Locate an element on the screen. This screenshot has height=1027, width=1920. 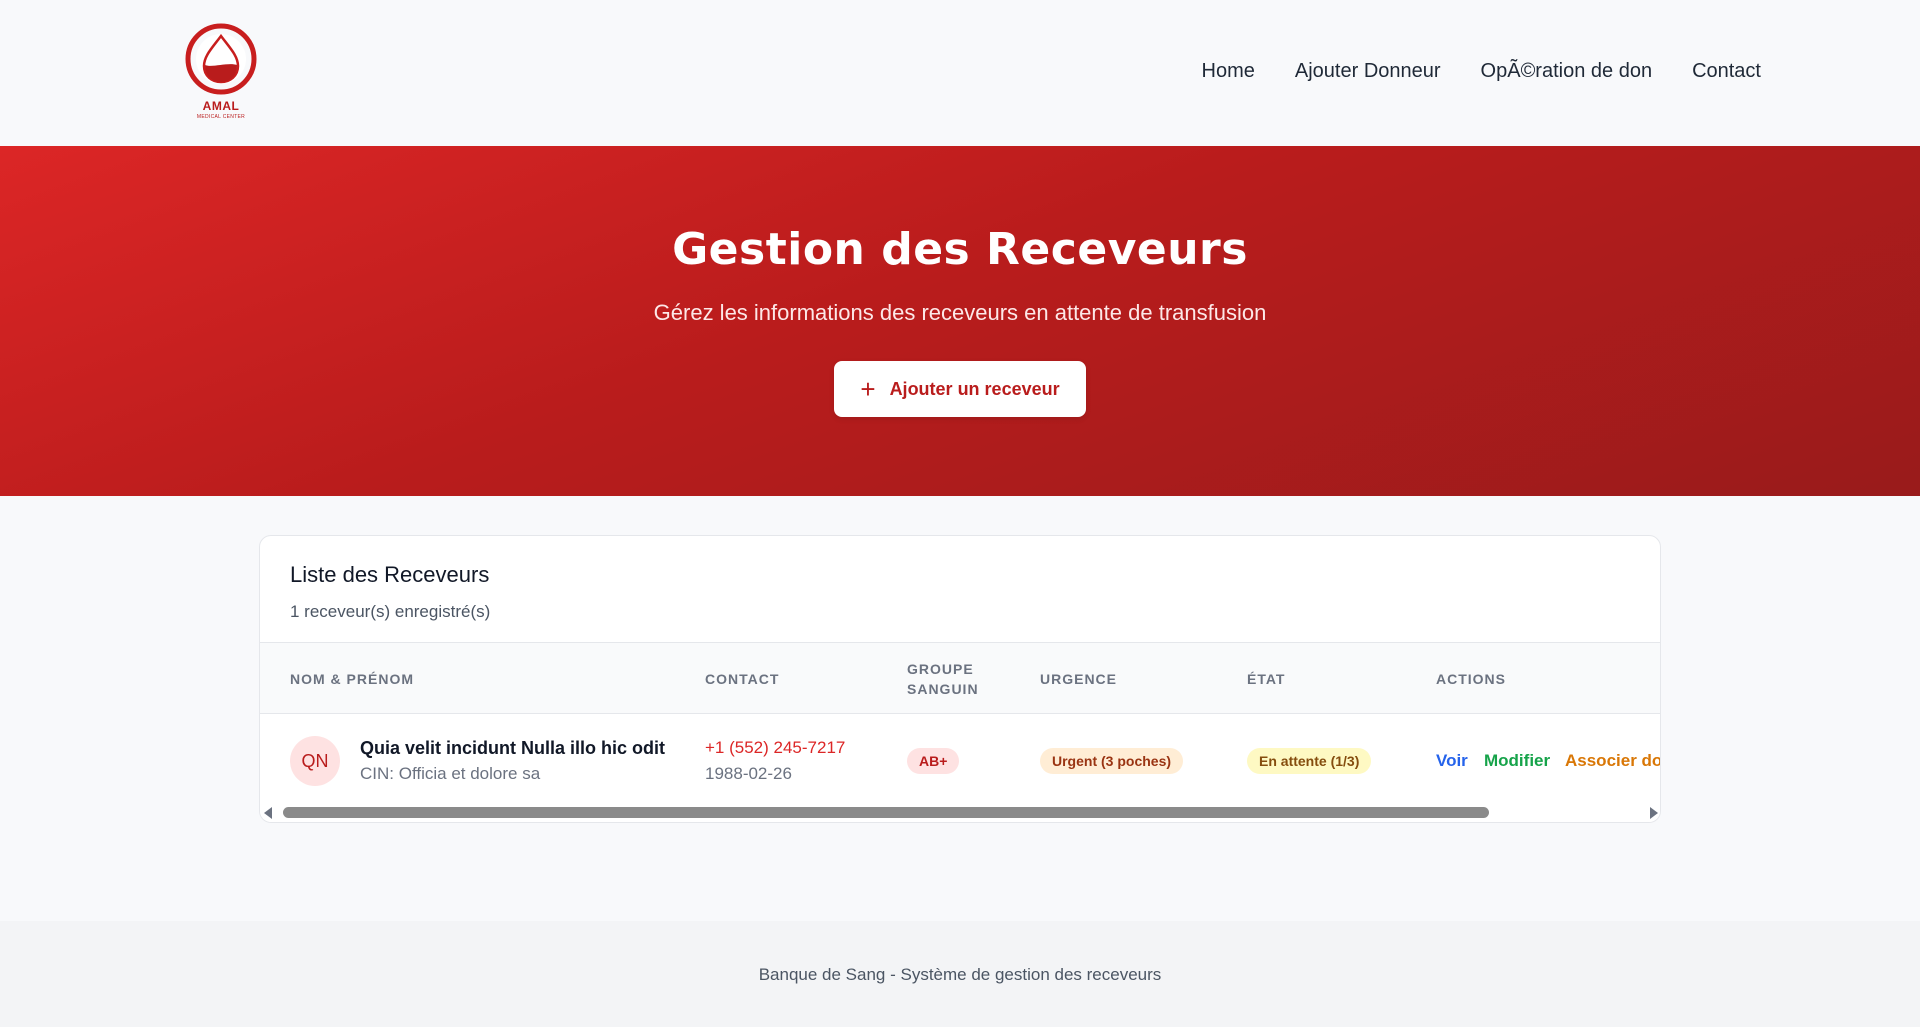
view-button: Voir is located at coordinates (1452, 761).